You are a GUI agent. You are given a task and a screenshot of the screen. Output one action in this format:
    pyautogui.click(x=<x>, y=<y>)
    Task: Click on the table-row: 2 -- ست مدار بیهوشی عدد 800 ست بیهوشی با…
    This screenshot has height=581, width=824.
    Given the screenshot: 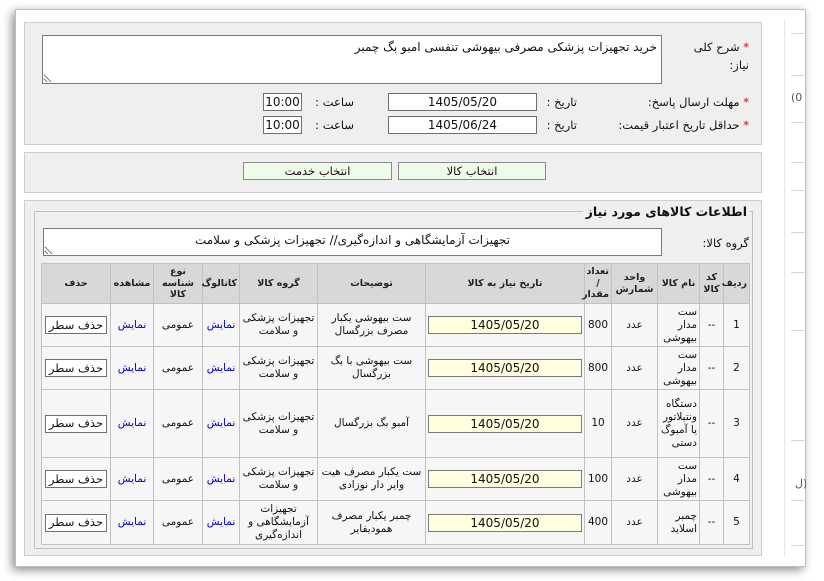 What is the action you would take?
    pyautogui.click(x=395, y=368)
    